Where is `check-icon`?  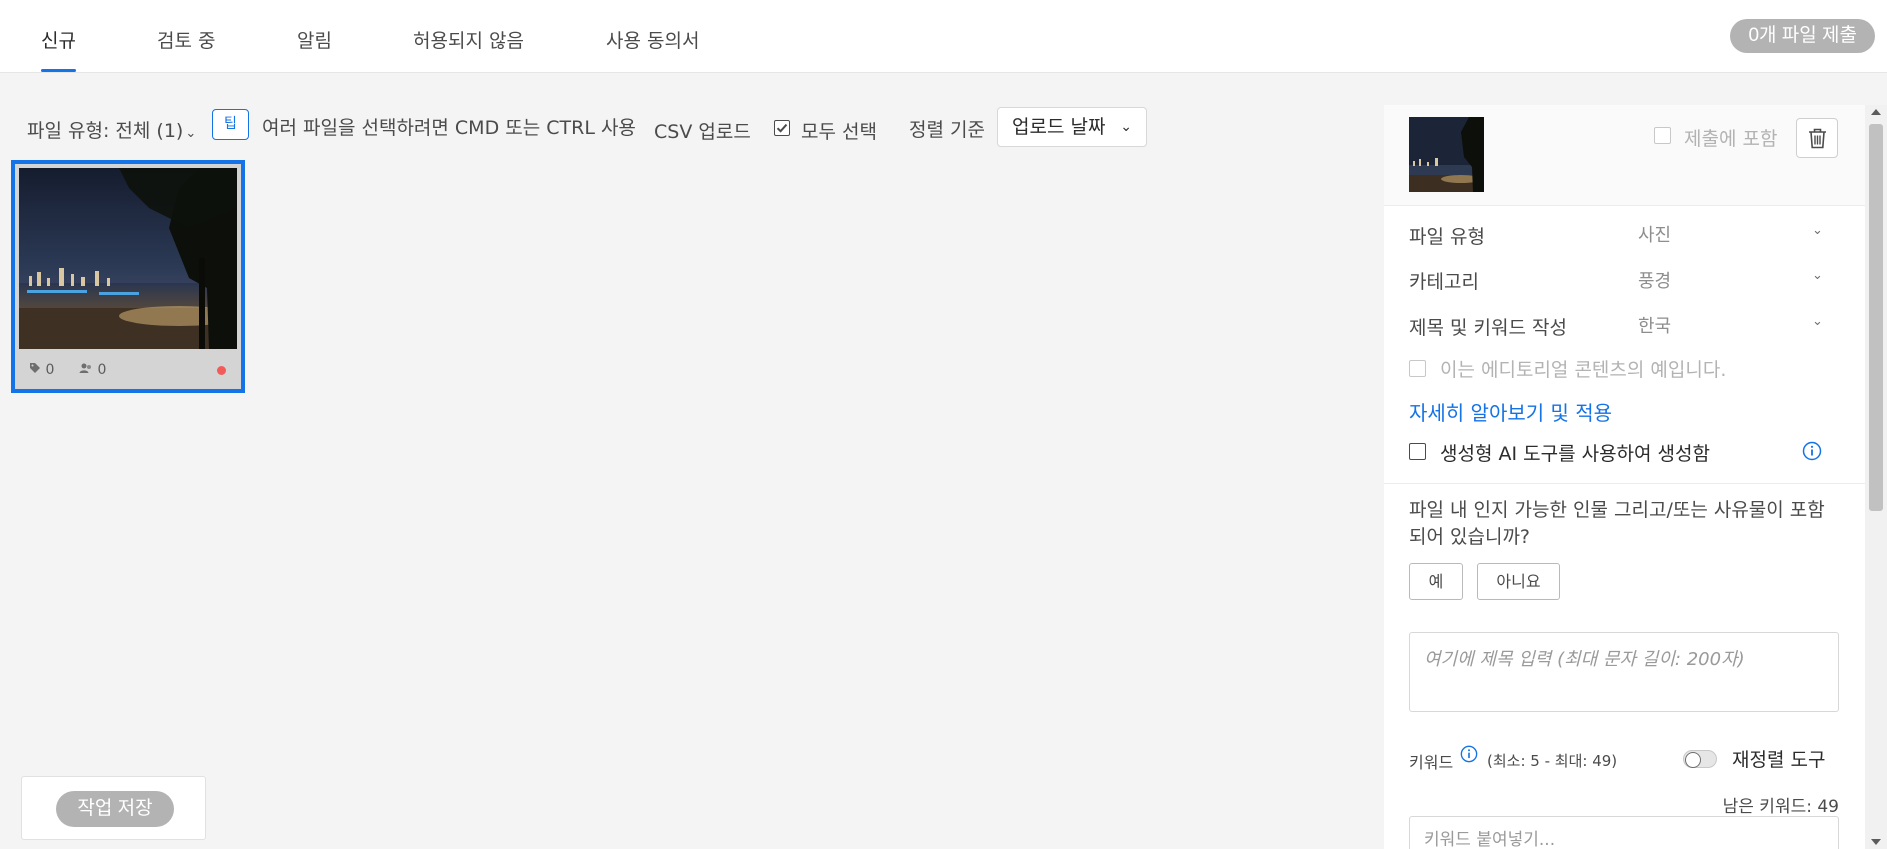 check-icon is located at coordinates (782, 128).